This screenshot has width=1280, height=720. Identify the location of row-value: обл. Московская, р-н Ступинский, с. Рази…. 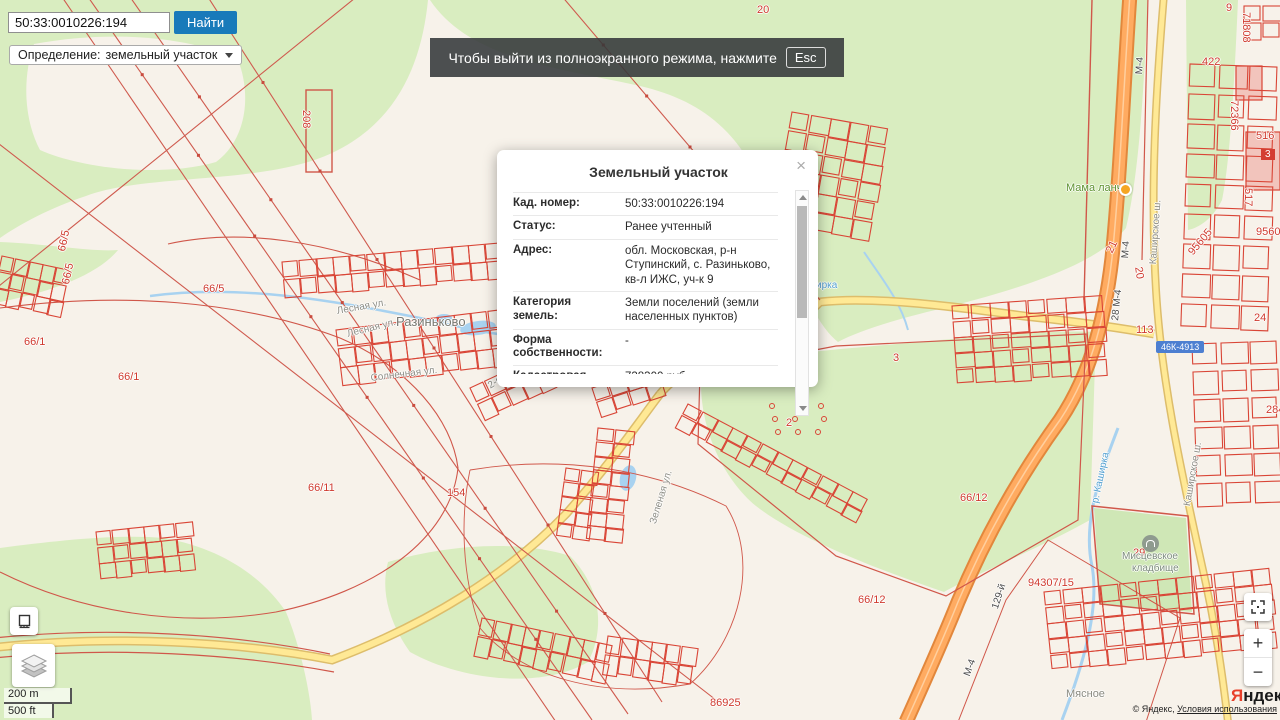
(698, 265).